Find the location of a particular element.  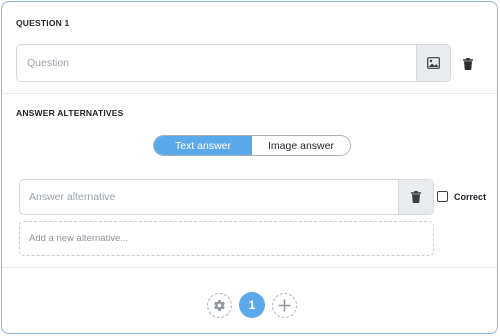

current-question-button: 1 is located at coordinates (252, 305).